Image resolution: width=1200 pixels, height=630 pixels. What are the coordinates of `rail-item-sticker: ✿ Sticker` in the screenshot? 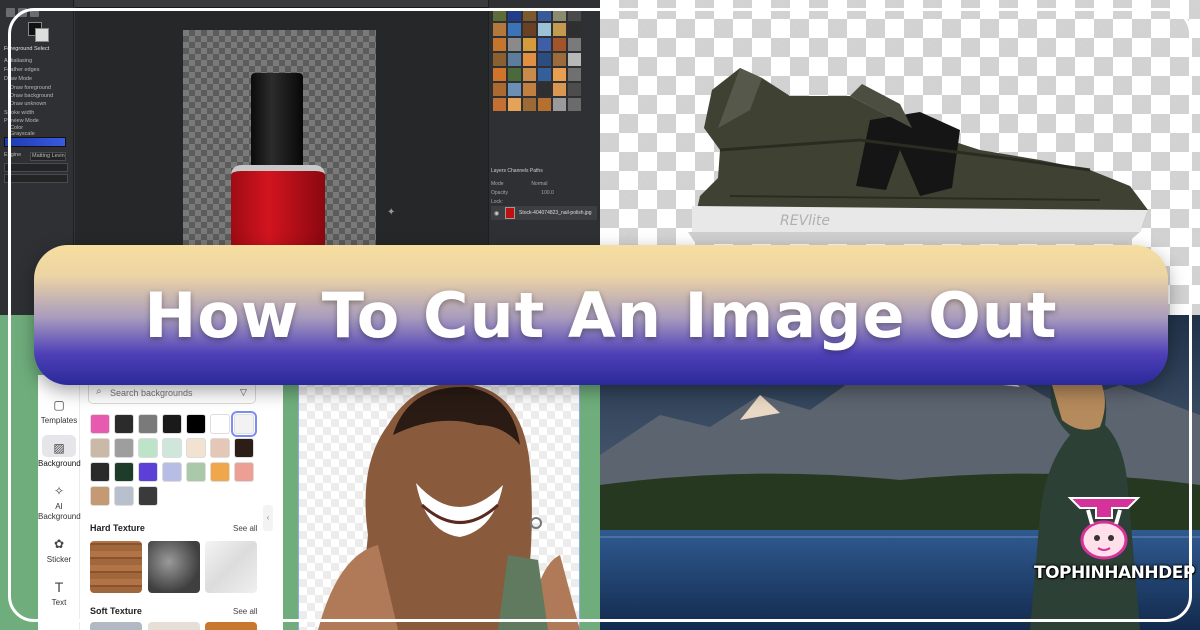 It's located at (59, 550).